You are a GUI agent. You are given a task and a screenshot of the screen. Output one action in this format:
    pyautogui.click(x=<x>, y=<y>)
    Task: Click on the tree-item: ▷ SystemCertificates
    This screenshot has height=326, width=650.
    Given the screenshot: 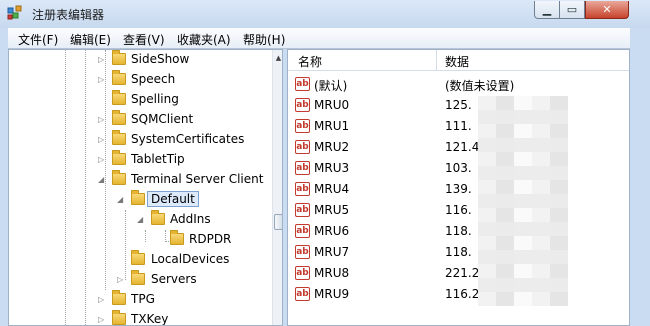 What is the action you would take?
    pyautogui.click(x=139, y=140)
    